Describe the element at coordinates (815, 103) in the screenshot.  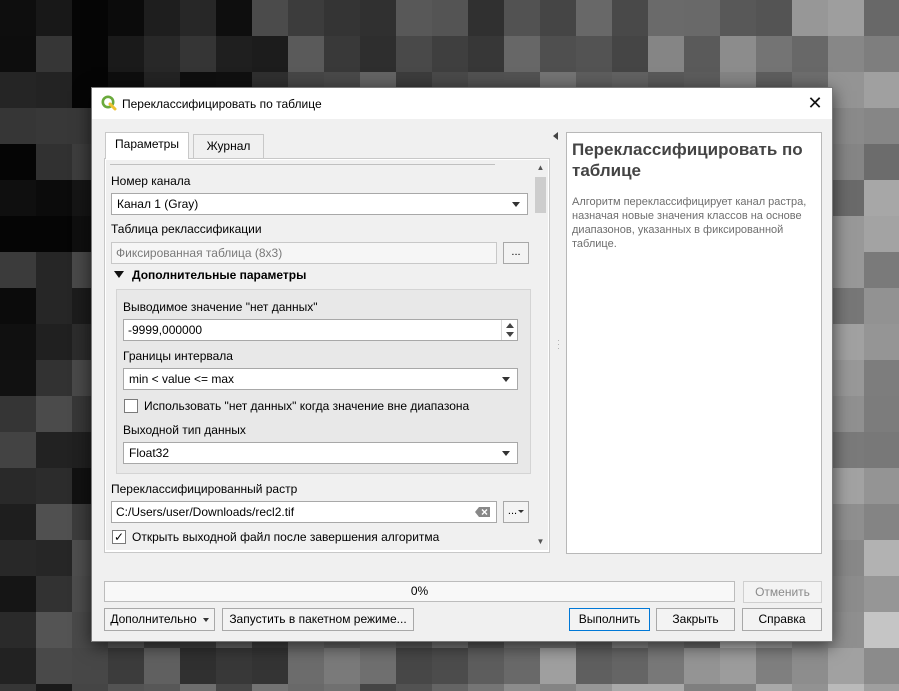
I see `close-window-button: ✕` at that location.